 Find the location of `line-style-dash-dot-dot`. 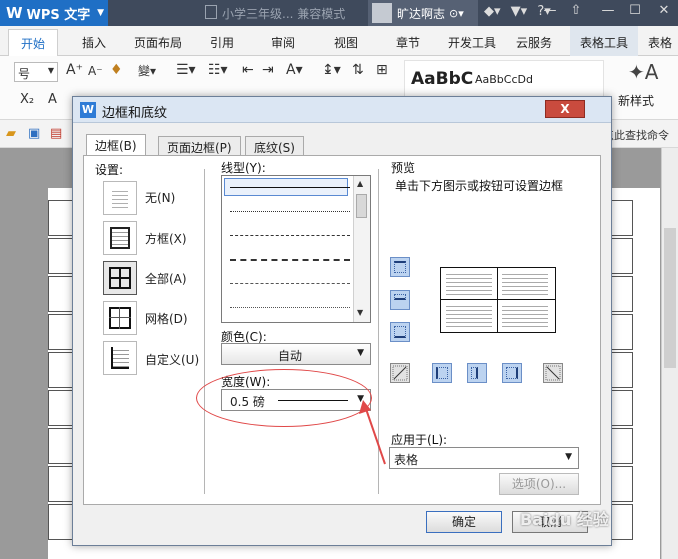

line-style-dash-dot-dot is located at coordinates (290, 307).